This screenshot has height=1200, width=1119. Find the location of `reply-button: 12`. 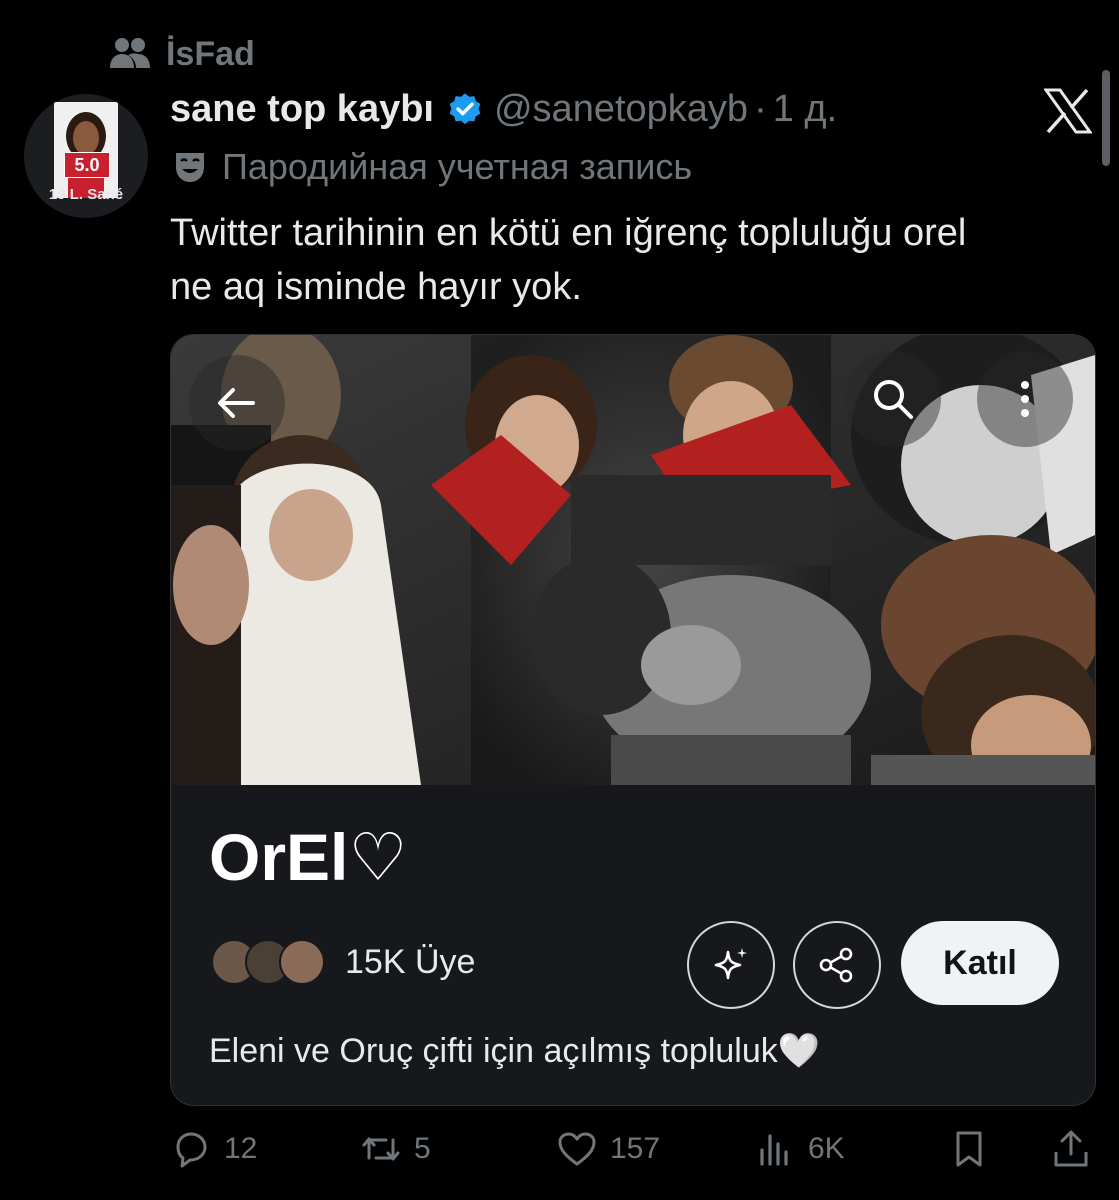

reply-button: 12 is located at coordinates (213, 1149).